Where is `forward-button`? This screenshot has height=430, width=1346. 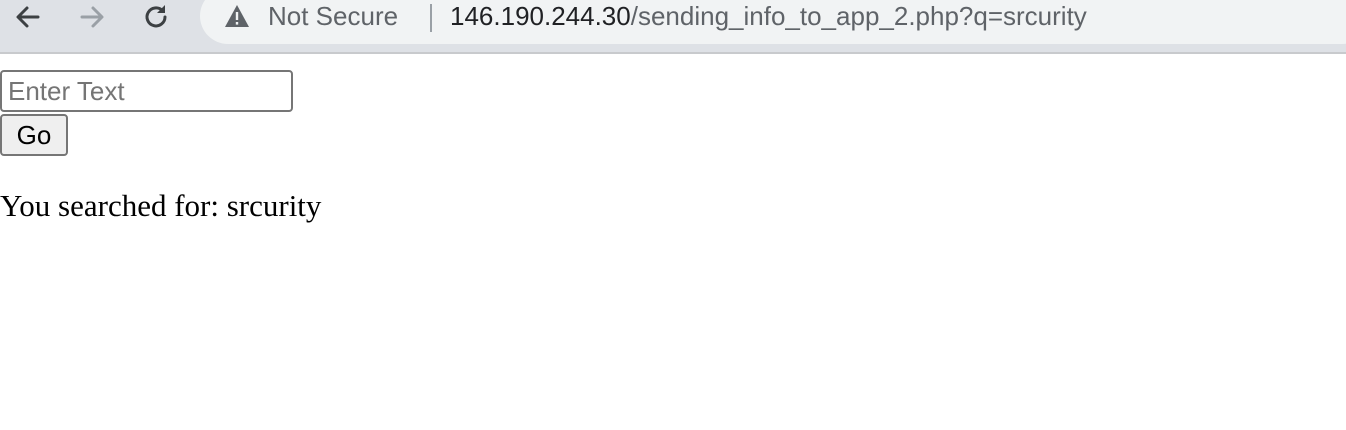 forward-button is located at coordinates (92, 17).